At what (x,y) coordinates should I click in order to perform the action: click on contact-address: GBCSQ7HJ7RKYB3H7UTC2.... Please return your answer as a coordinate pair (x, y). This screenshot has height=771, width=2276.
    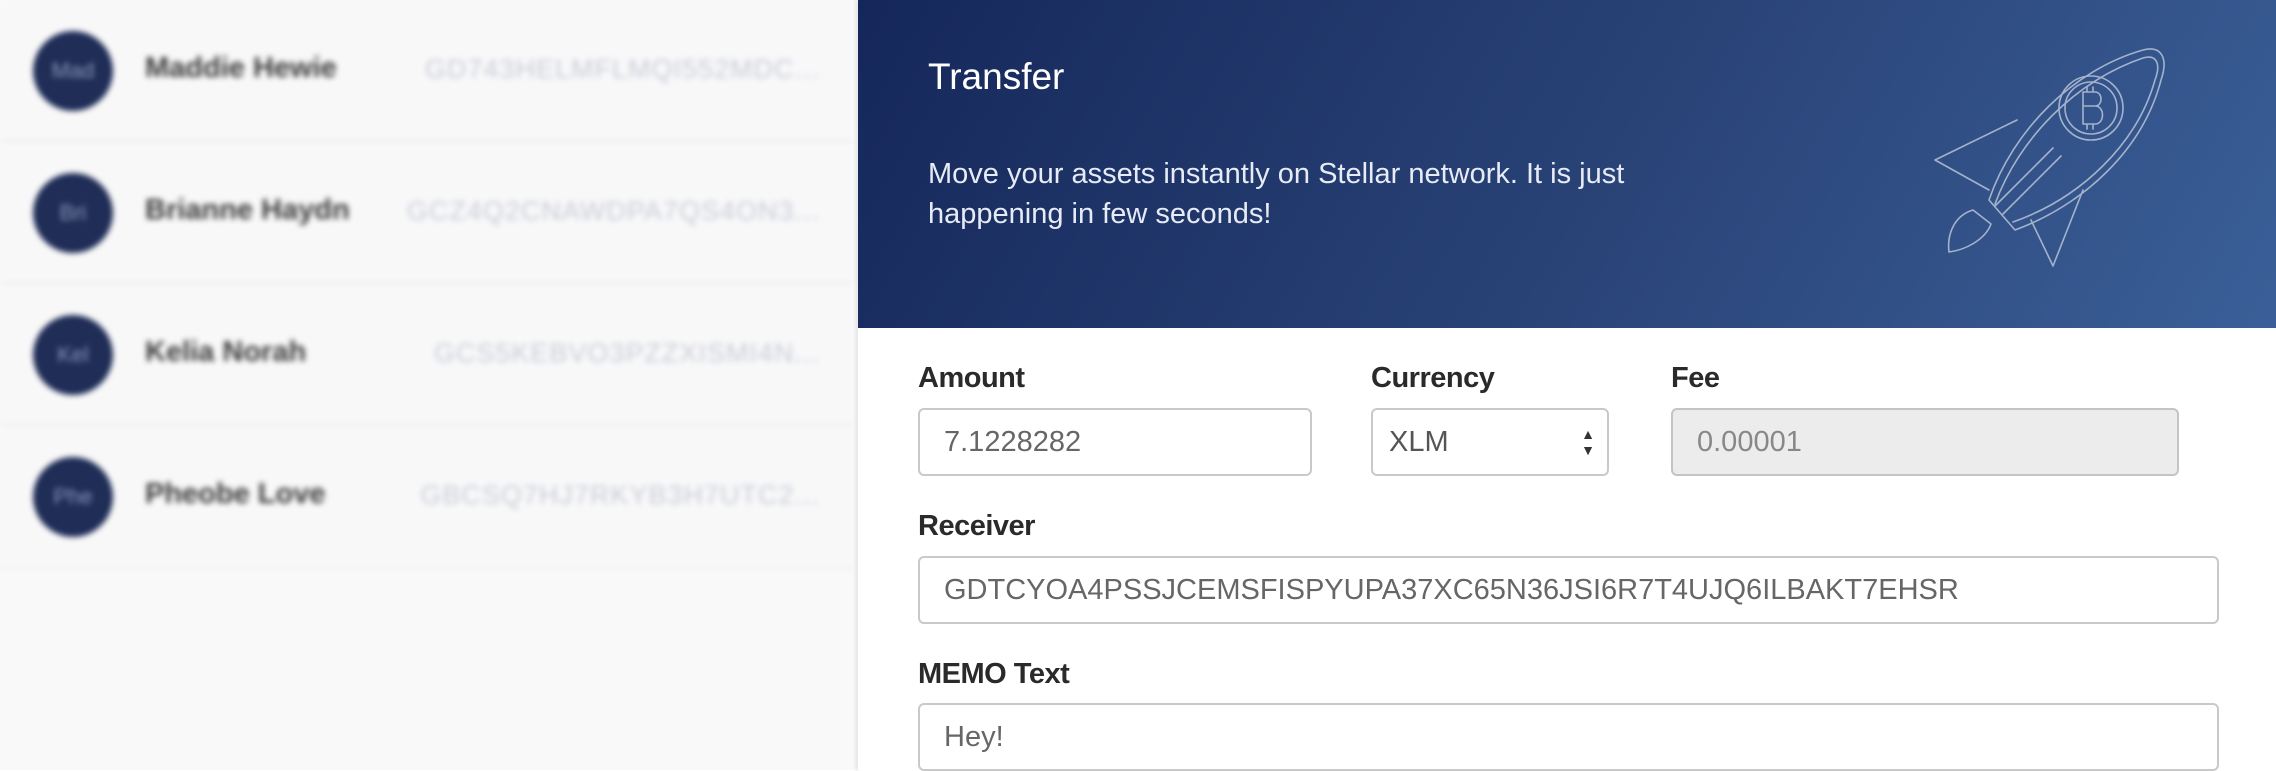
    Looking at the image, I should click on (620, 495).